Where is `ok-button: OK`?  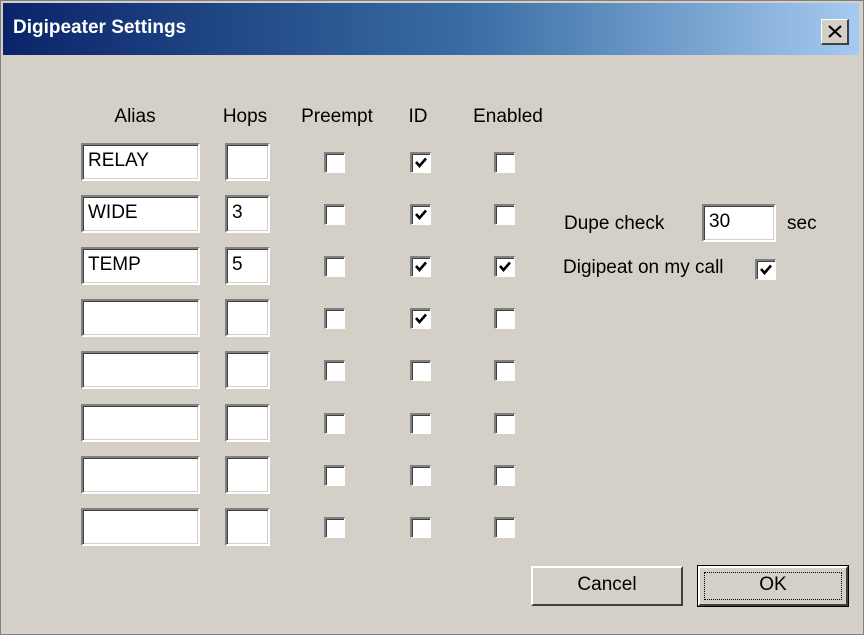
ok-button: OK is located at coordinates (773, 586).